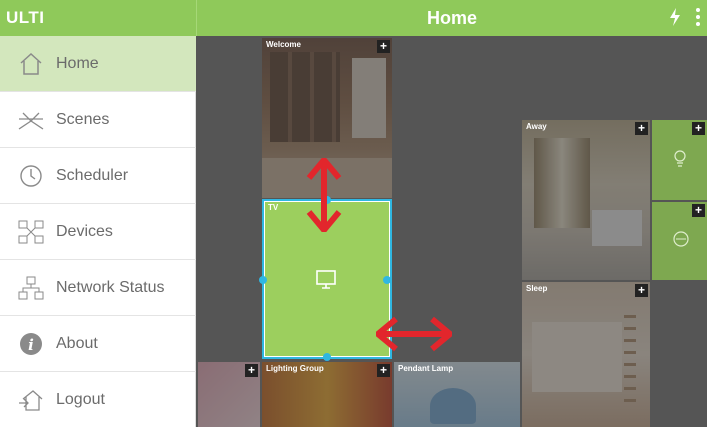 This screenshot has width=707, height=427. I want to click on bulb-icon, so click(680, 161).